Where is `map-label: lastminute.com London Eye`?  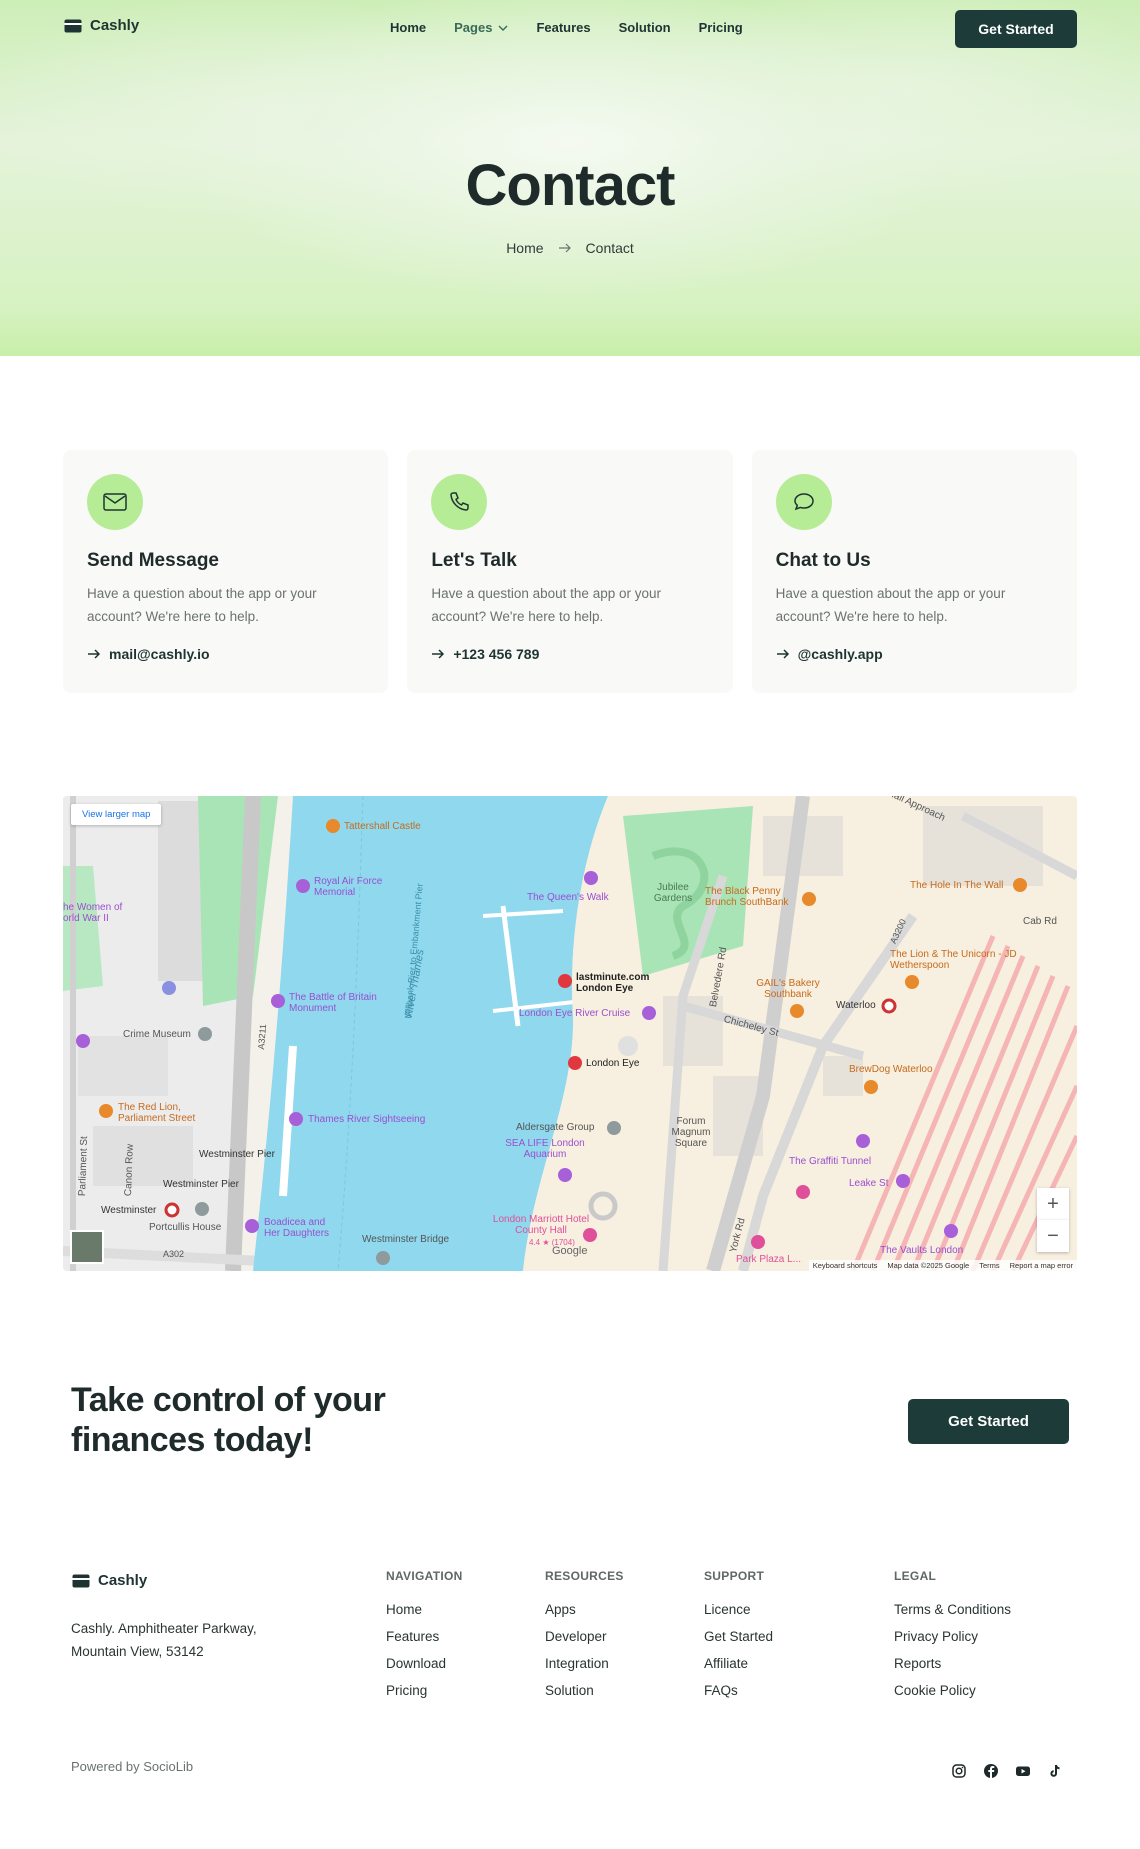 map-label: lastminute.com London Eye is located at coordinates (616, 983).